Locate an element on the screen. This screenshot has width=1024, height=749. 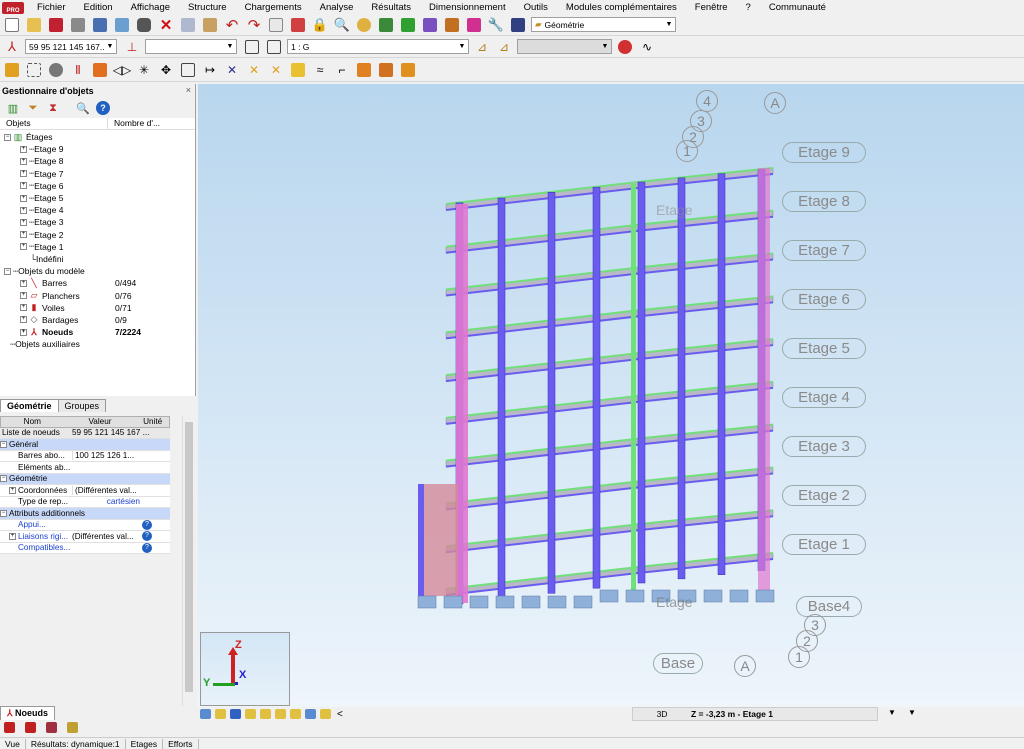
prop-row-liaisons: + Liaisons rigi... (Différentes val... ? is located at coordinates (85, 537).